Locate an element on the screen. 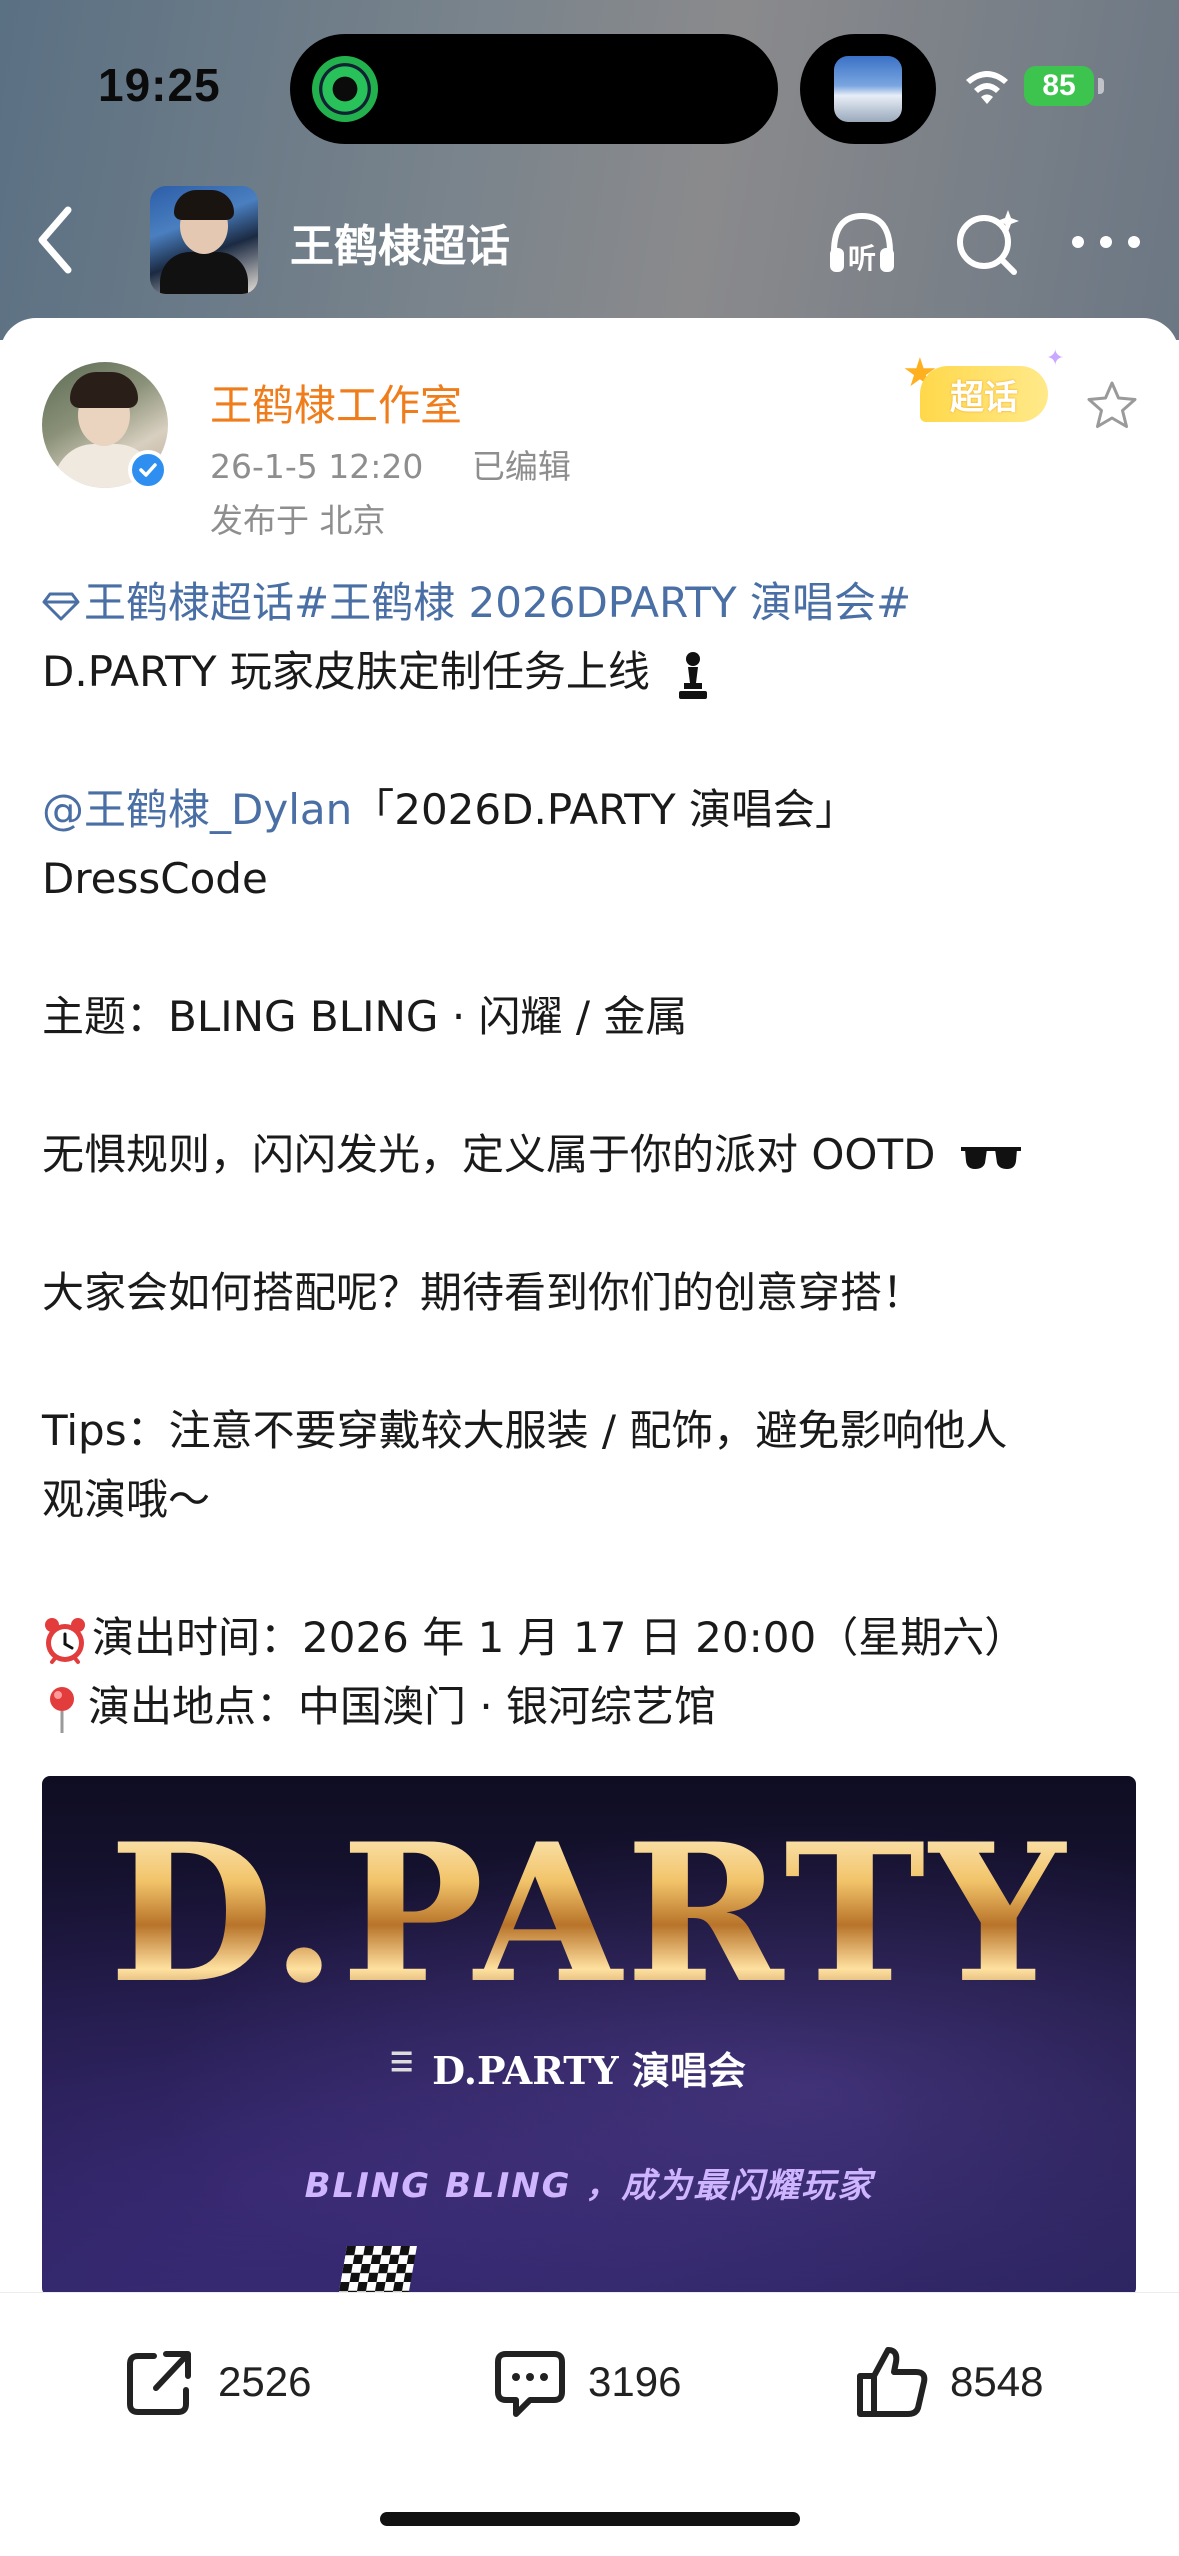 The width and height of the screenshot is (1179, 2556). post-line-2: @王鹤棣_Dylan「2026D.PARTY 演唱会」 is located at coordinates (592, 809).